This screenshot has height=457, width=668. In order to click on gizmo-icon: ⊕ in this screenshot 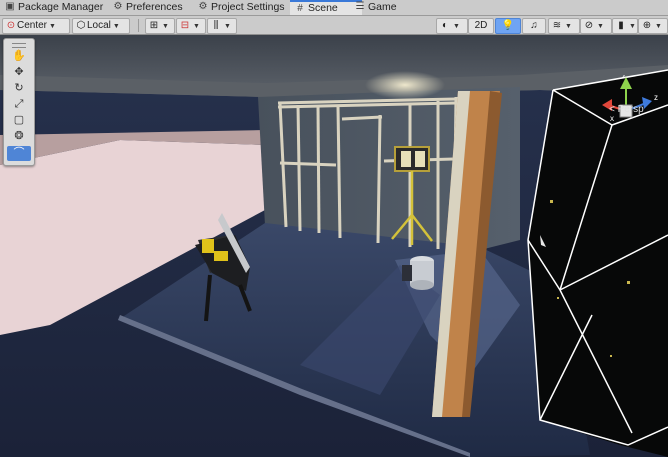, I will do `click(647, 25)`.